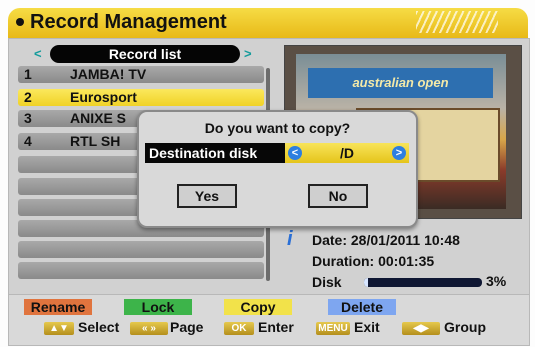 The image size is (535, 347). What do you see at coordinates (367, 327) in the screenshot?
I see `hint-exit: Exit` at bounding box center [367, 327].